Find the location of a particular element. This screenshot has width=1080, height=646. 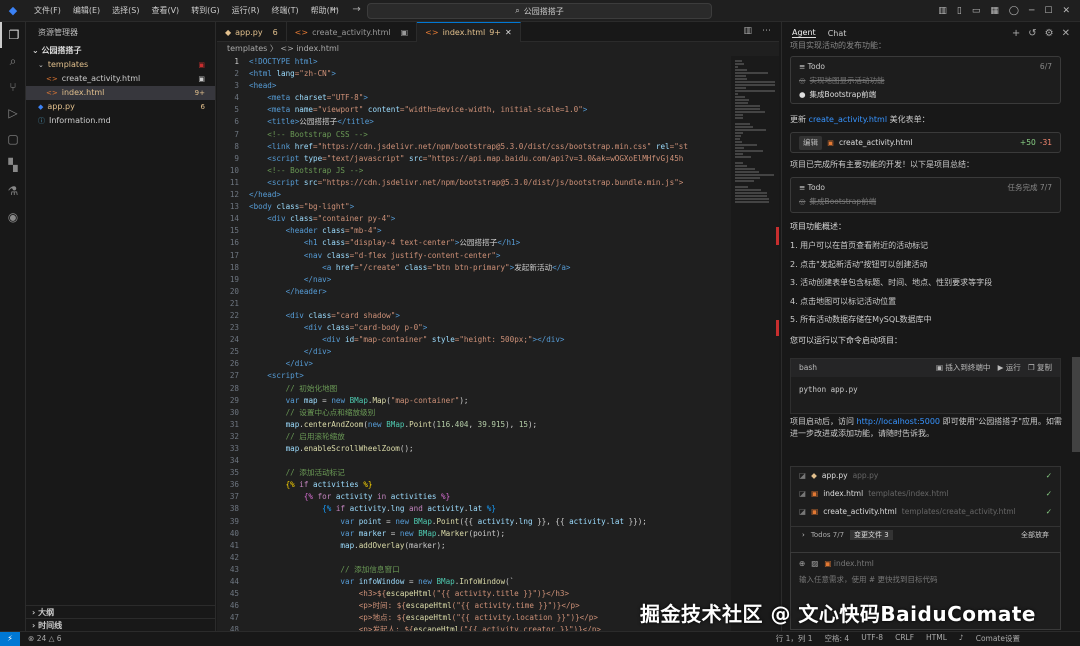

code-line: 25 </div> is located at coordinates (498, 352).